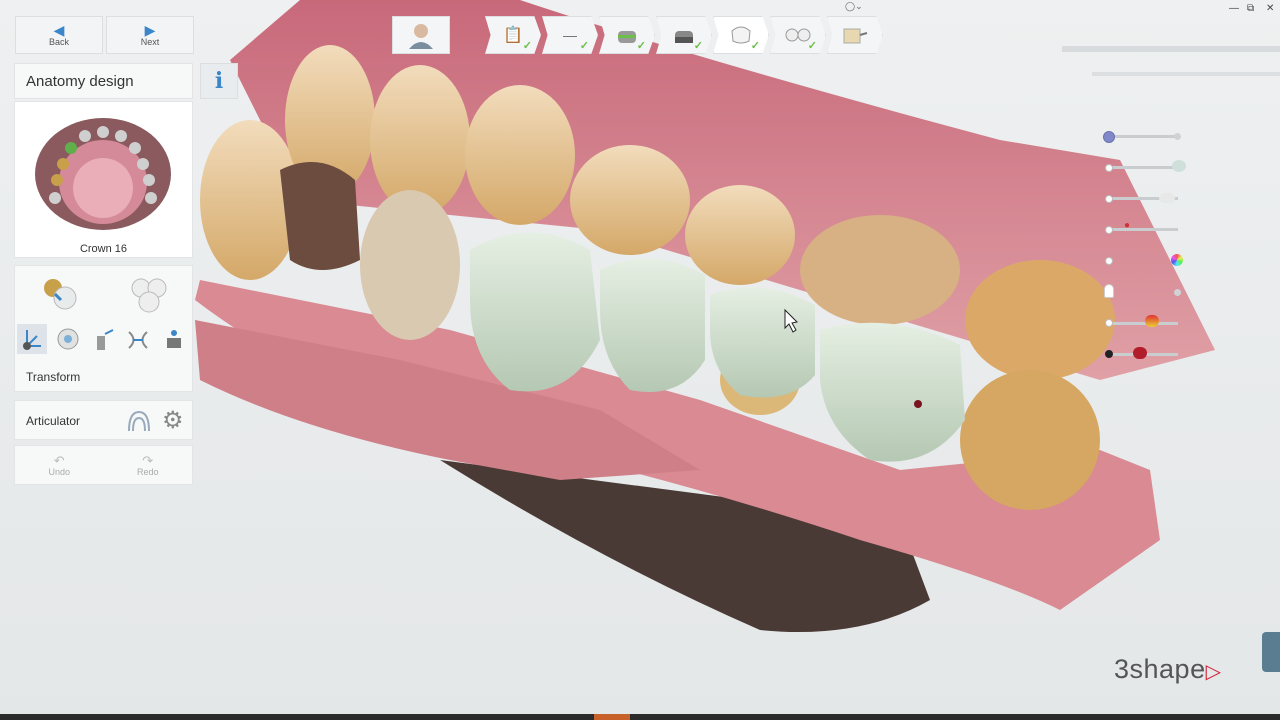  Describe the element at coordinates (149, 294) in the screenshot. I see `crown-group-tool-icon` at that location.